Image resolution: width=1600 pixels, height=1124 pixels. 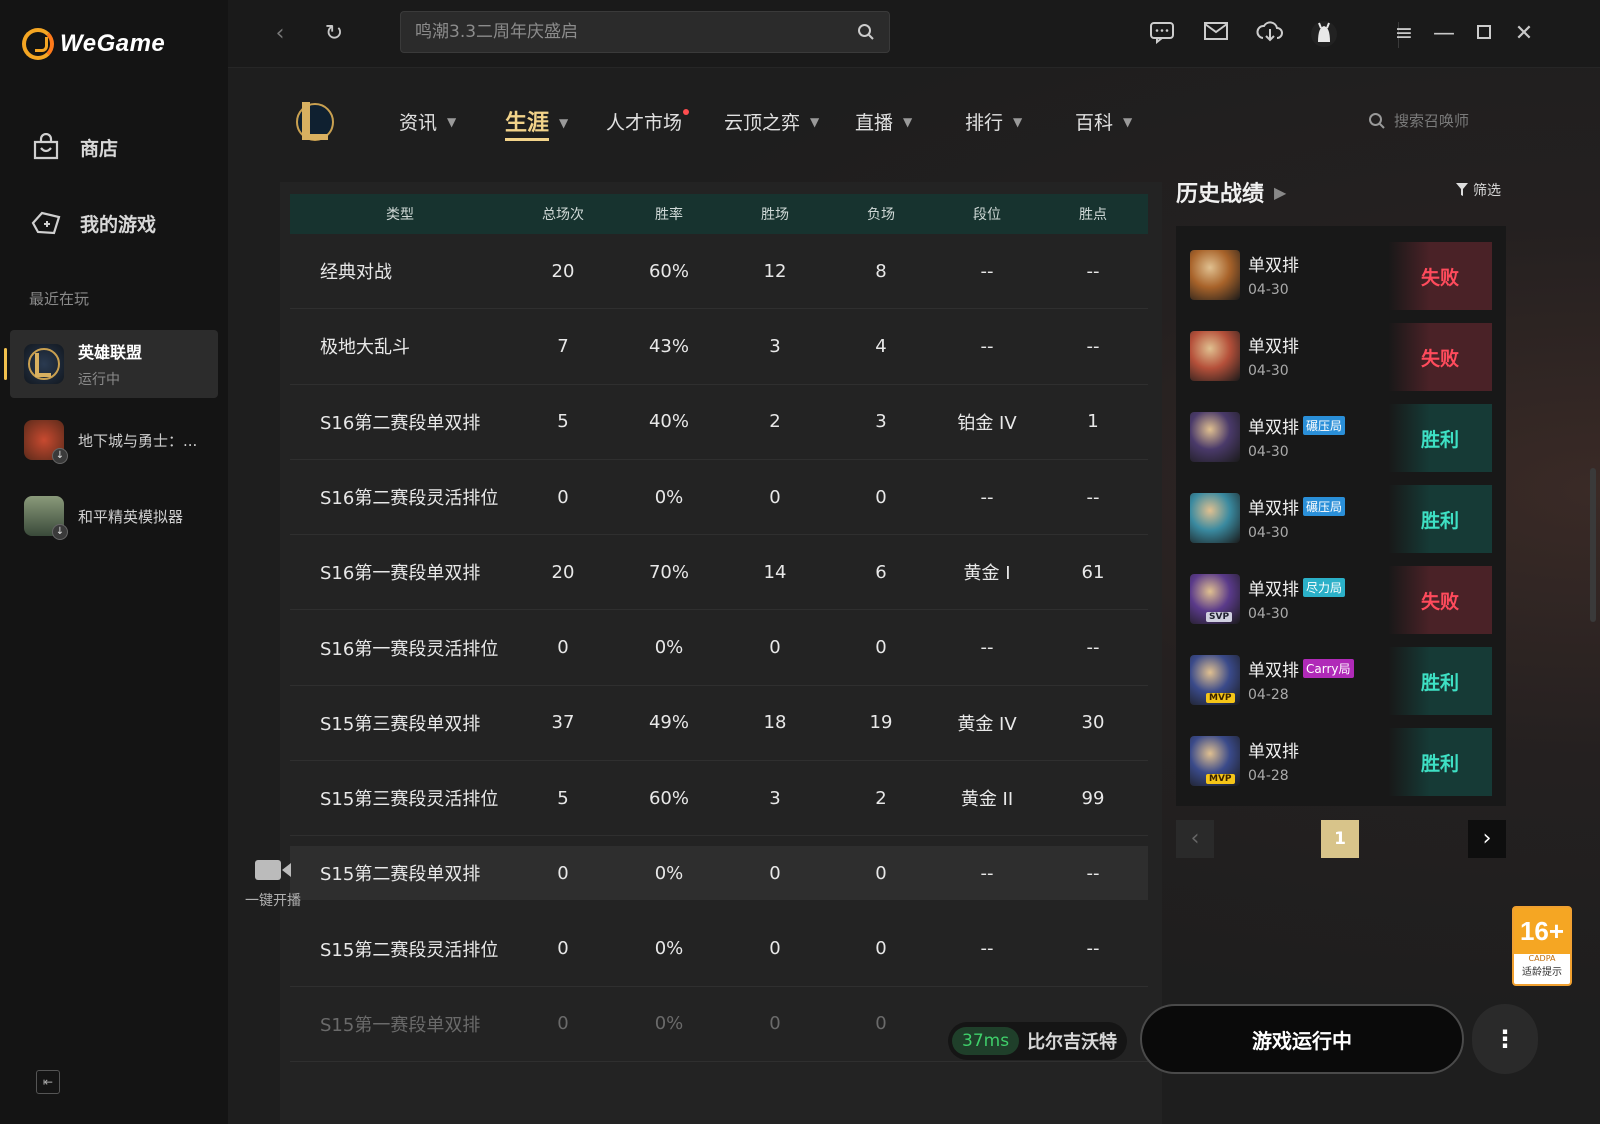 What do you see at coordinates (1324, 34) in the screenshot?
I see `user-avatar` at bounding box center [1324, 34].